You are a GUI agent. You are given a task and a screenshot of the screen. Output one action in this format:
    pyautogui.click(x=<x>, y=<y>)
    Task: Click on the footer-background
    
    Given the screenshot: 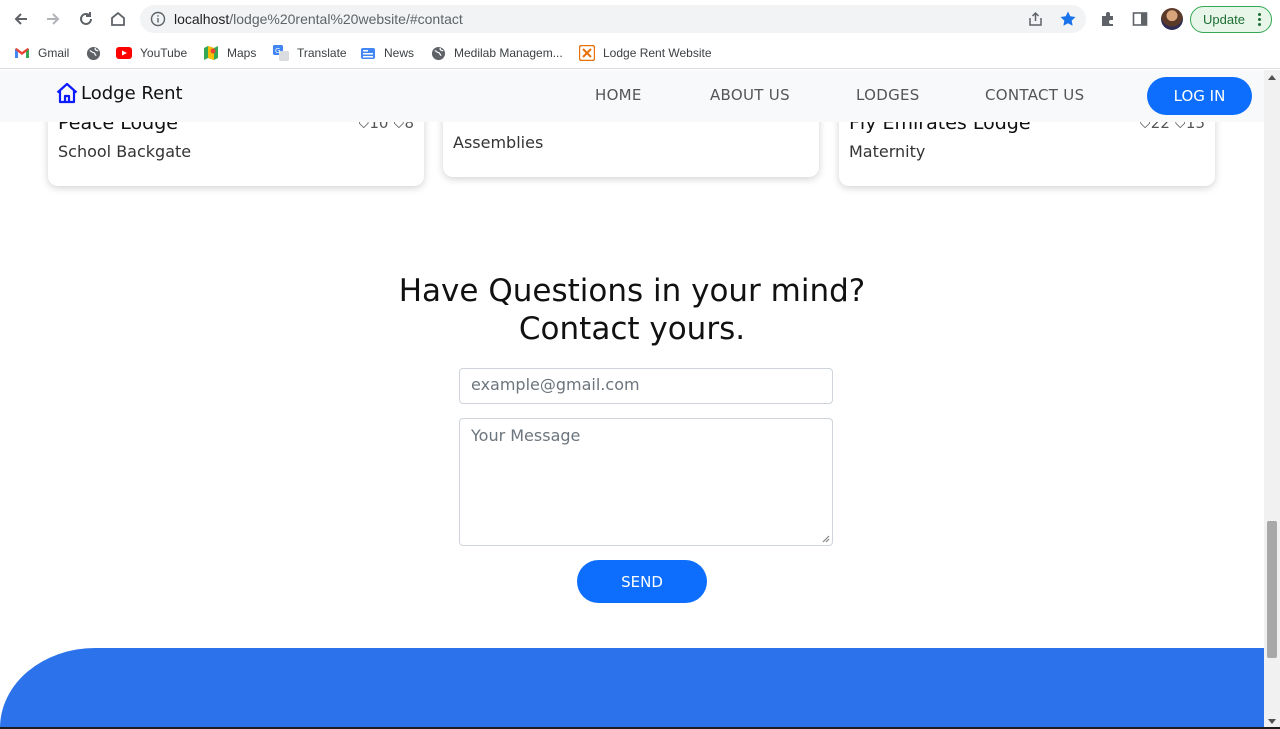 What is the action you would take?
    pyautogui.click(x=632, y=688)
    